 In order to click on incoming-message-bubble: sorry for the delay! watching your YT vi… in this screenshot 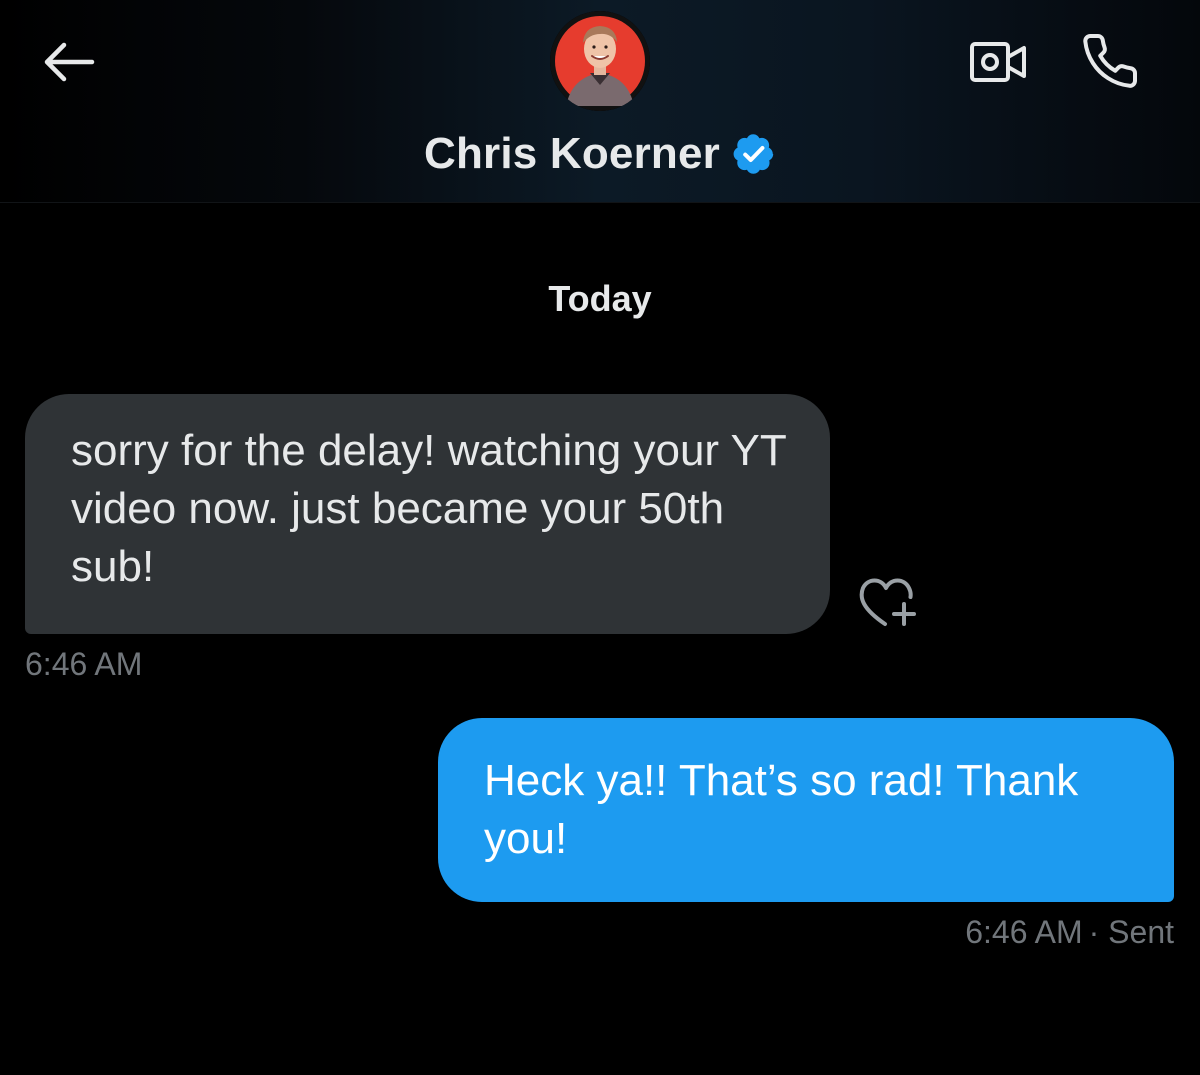, I will do `click(427, 514)`.